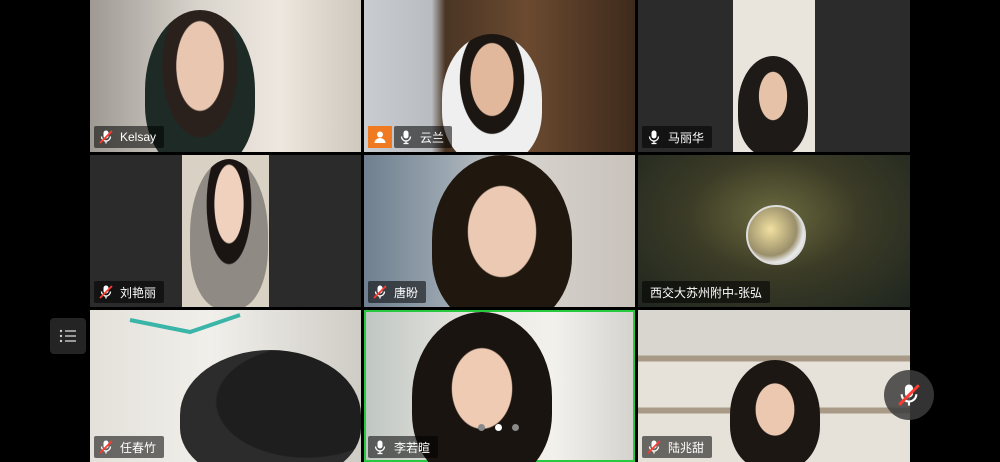 The image size is (1000, 462). I want to click on host-badge, so click(380, 137).